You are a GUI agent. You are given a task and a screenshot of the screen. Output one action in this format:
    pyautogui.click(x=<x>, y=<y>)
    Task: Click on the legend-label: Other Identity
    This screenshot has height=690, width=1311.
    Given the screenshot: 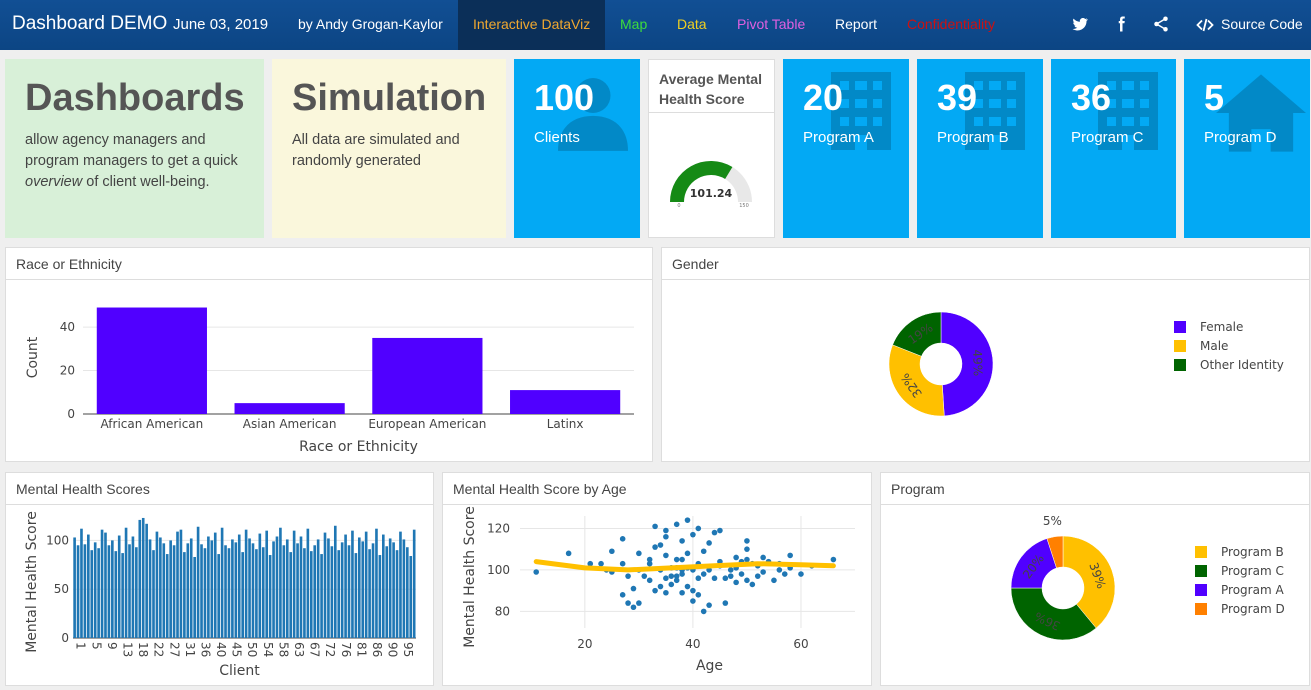 What is the action you would take?
    pyautogui.click(x=1242, y=365)
    